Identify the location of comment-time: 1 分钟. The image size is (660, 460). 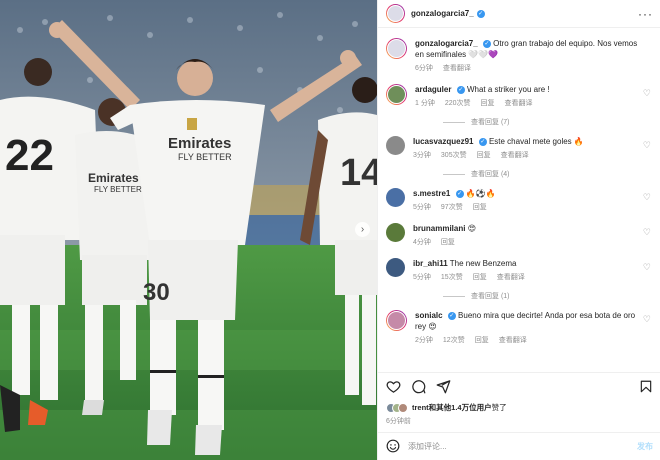
(425, 103).